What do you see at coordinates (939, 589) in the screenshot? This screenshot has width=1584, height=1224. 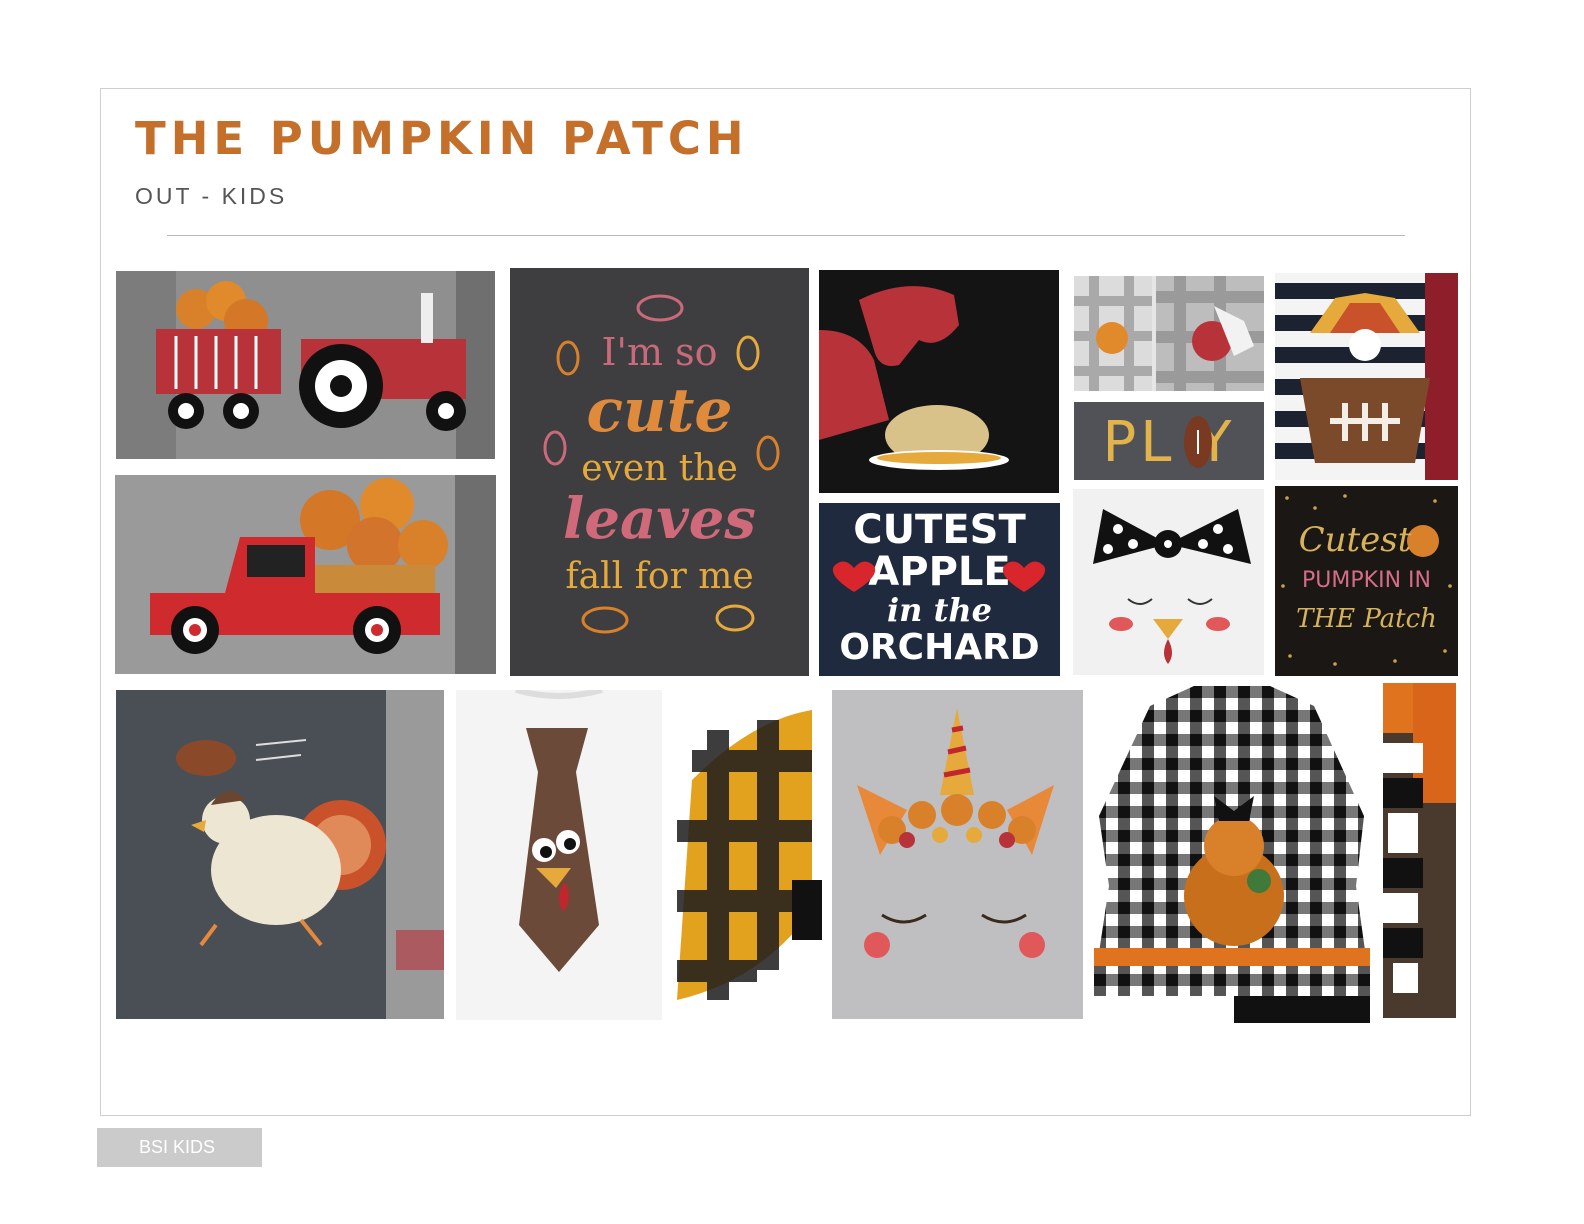 I see `apple-tee-image: CUTEST APPLE in the ORCHARD` at bounding box center [939, 589].